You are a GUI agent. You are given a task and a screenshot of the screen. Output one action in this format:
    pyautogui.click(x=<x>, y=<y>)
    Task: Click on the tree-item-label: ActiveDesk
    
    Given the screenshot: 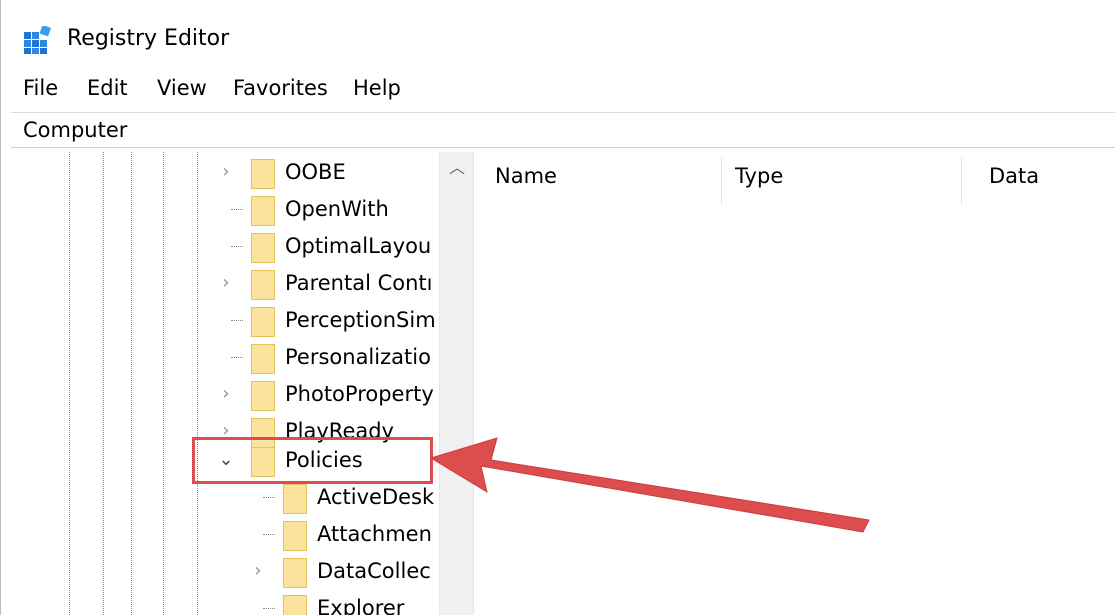 What is the action you would take?
    pyautogui.click(x=376, y=497)
    